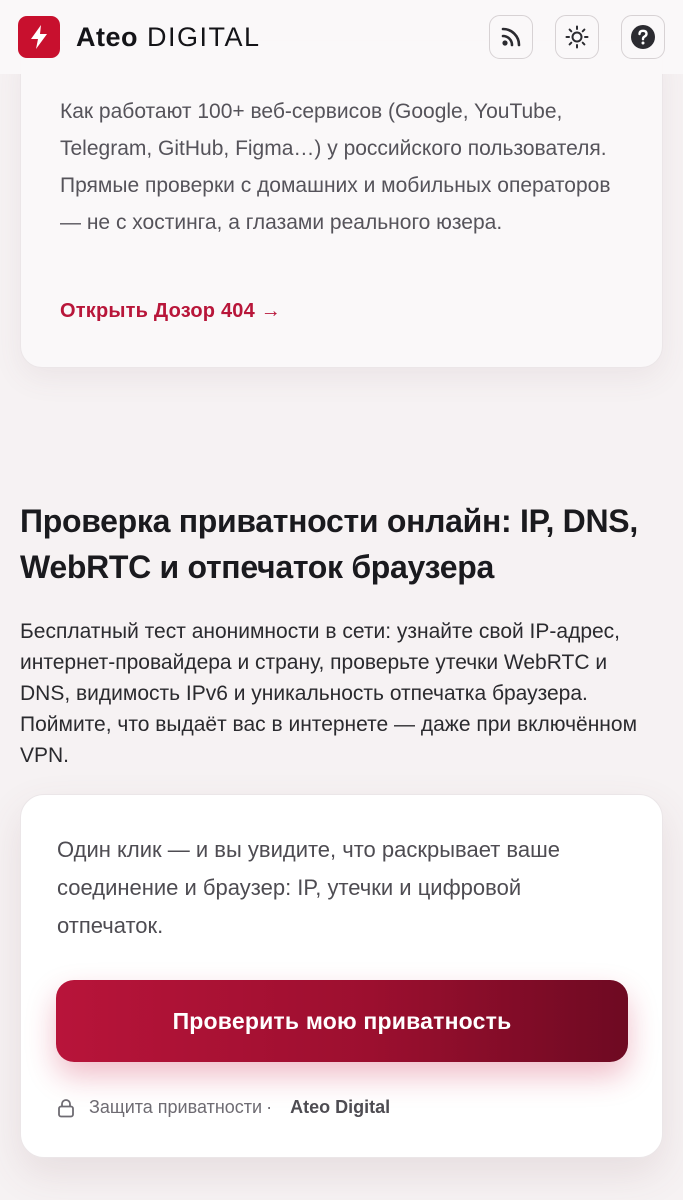 The height and width of the screenshot is (1200, 683). Describe the element at coordinates (340, 1107) in the screenshot. I see `footer-brand: Ateo Digital` at that location.